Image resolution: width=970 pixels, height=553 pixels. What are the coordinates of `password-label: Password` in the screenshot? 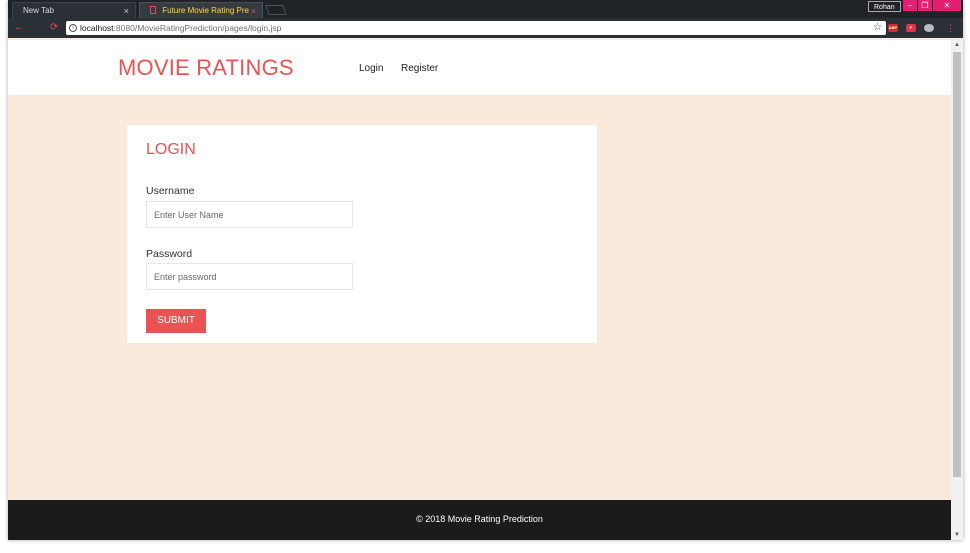 It's located at (169, 254).